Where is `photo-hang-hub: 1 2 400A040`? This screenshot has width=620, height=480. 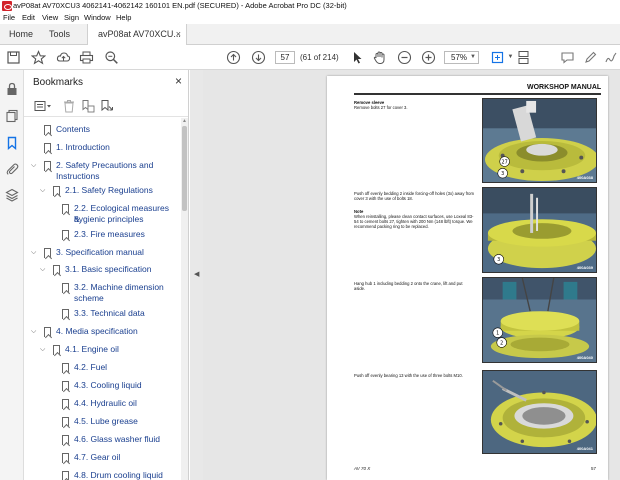
photo-hang-hub: 1 2 400A040 is located at coordinates (539, 320).